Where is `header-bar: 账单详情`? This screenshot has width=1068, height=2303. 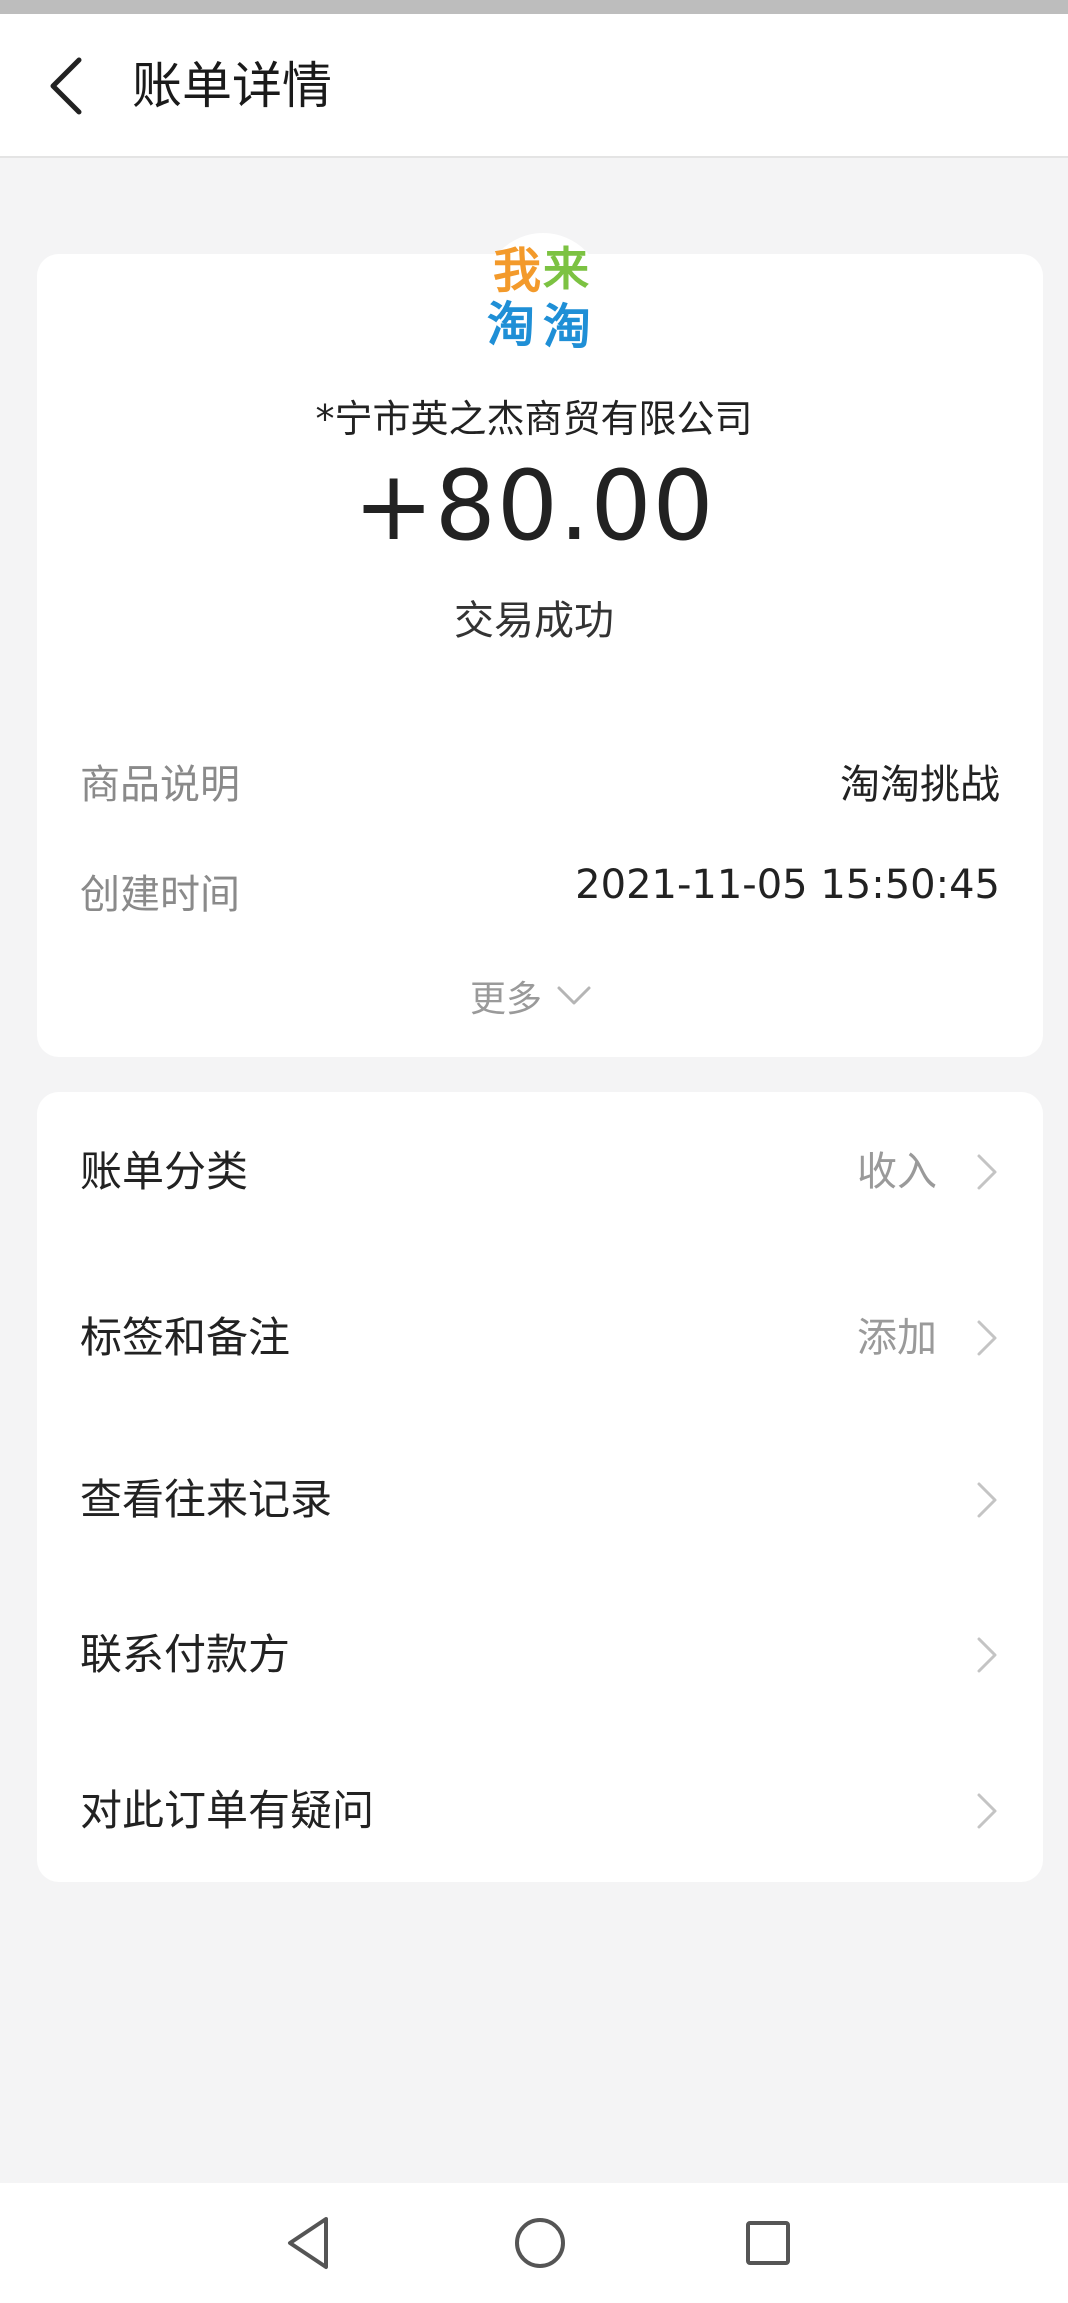 header-bar: 账单详情 is located at coordinates (534, 86).